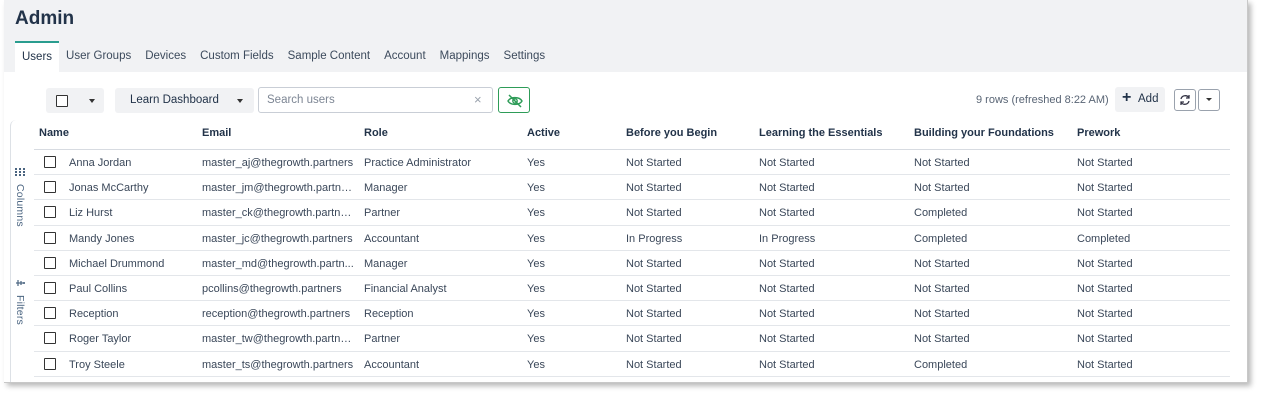 The image size is (1261, 393). Describe the element at coordinates (441, 133) in the screenshot. I see `column-header-role: Role` at that location.